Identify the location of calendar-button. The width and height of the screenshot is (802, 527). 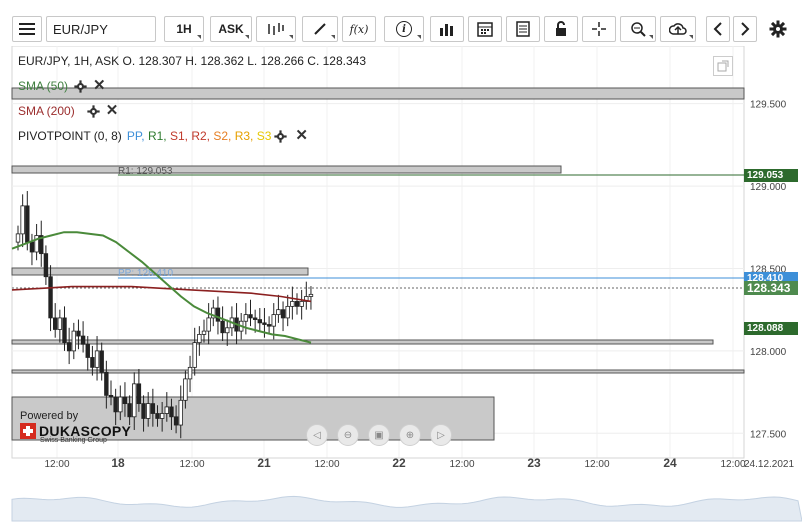
(485, 29).